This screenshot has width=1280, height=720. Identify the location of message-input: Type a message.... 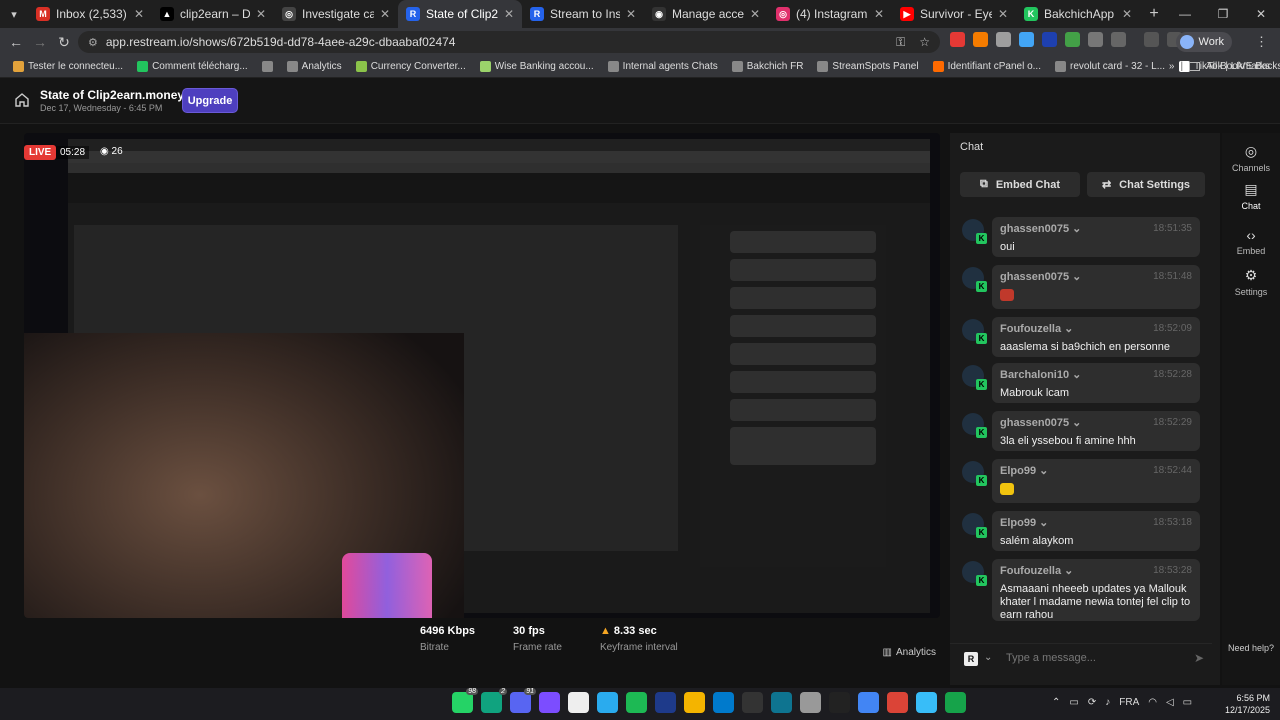
(1051, 658).